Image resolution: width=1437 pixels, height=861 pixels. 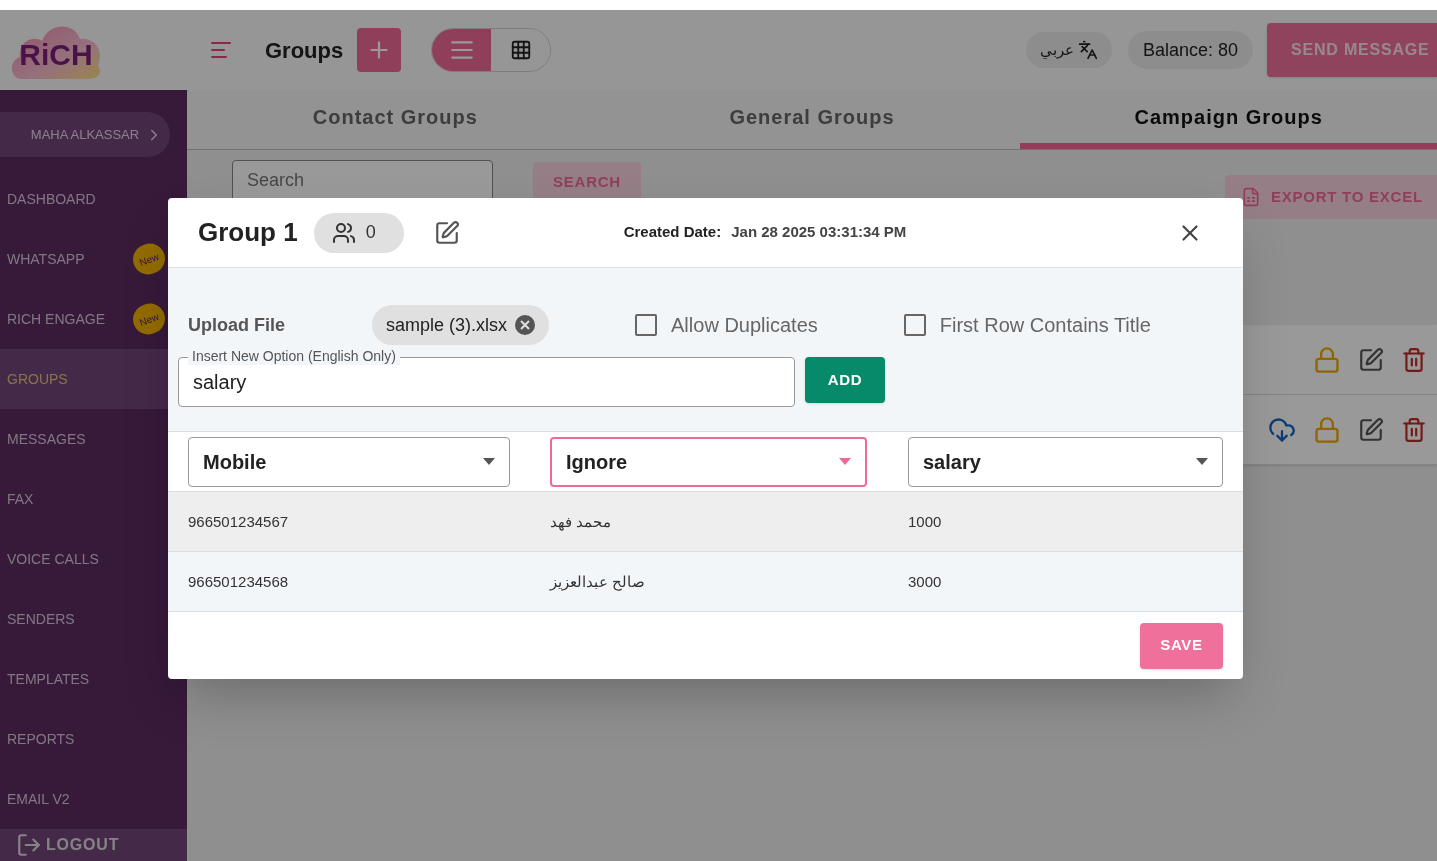 I want to click on member-count-chip: 0, so click(x=358, y=232).